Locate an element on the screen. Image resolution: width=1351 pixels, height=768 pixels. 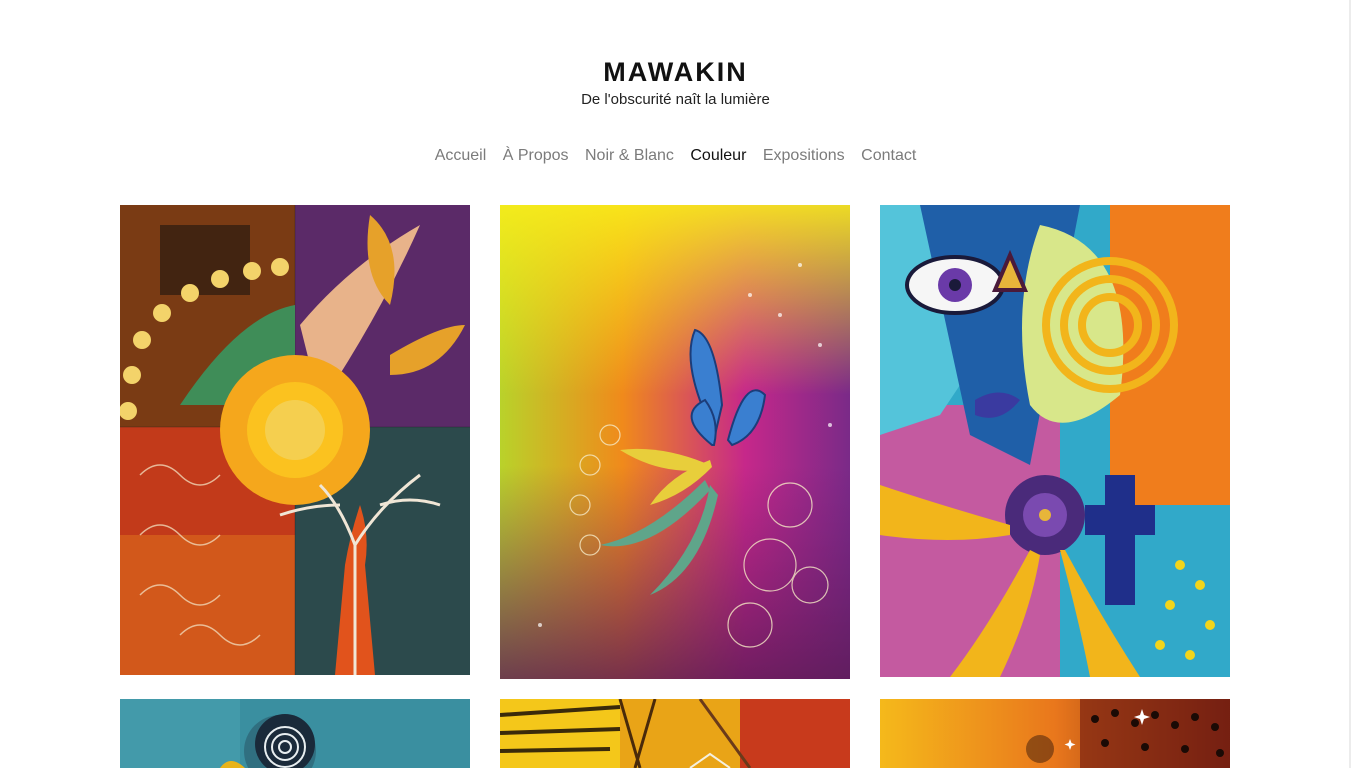
site-title: MAWAKIN is located at coordinates (675, 72).